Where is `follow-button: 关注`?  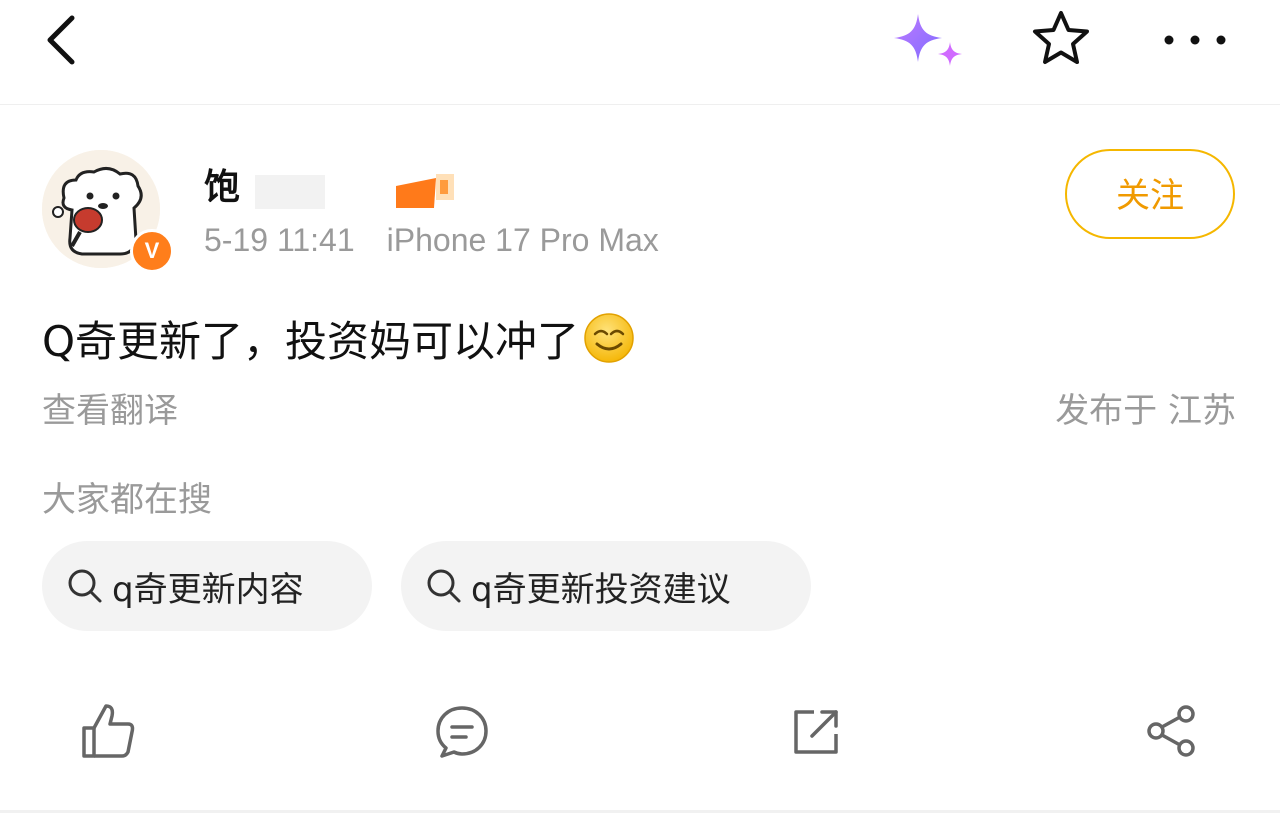
follow-button: 关注 is located at coordinates (1150, 194).